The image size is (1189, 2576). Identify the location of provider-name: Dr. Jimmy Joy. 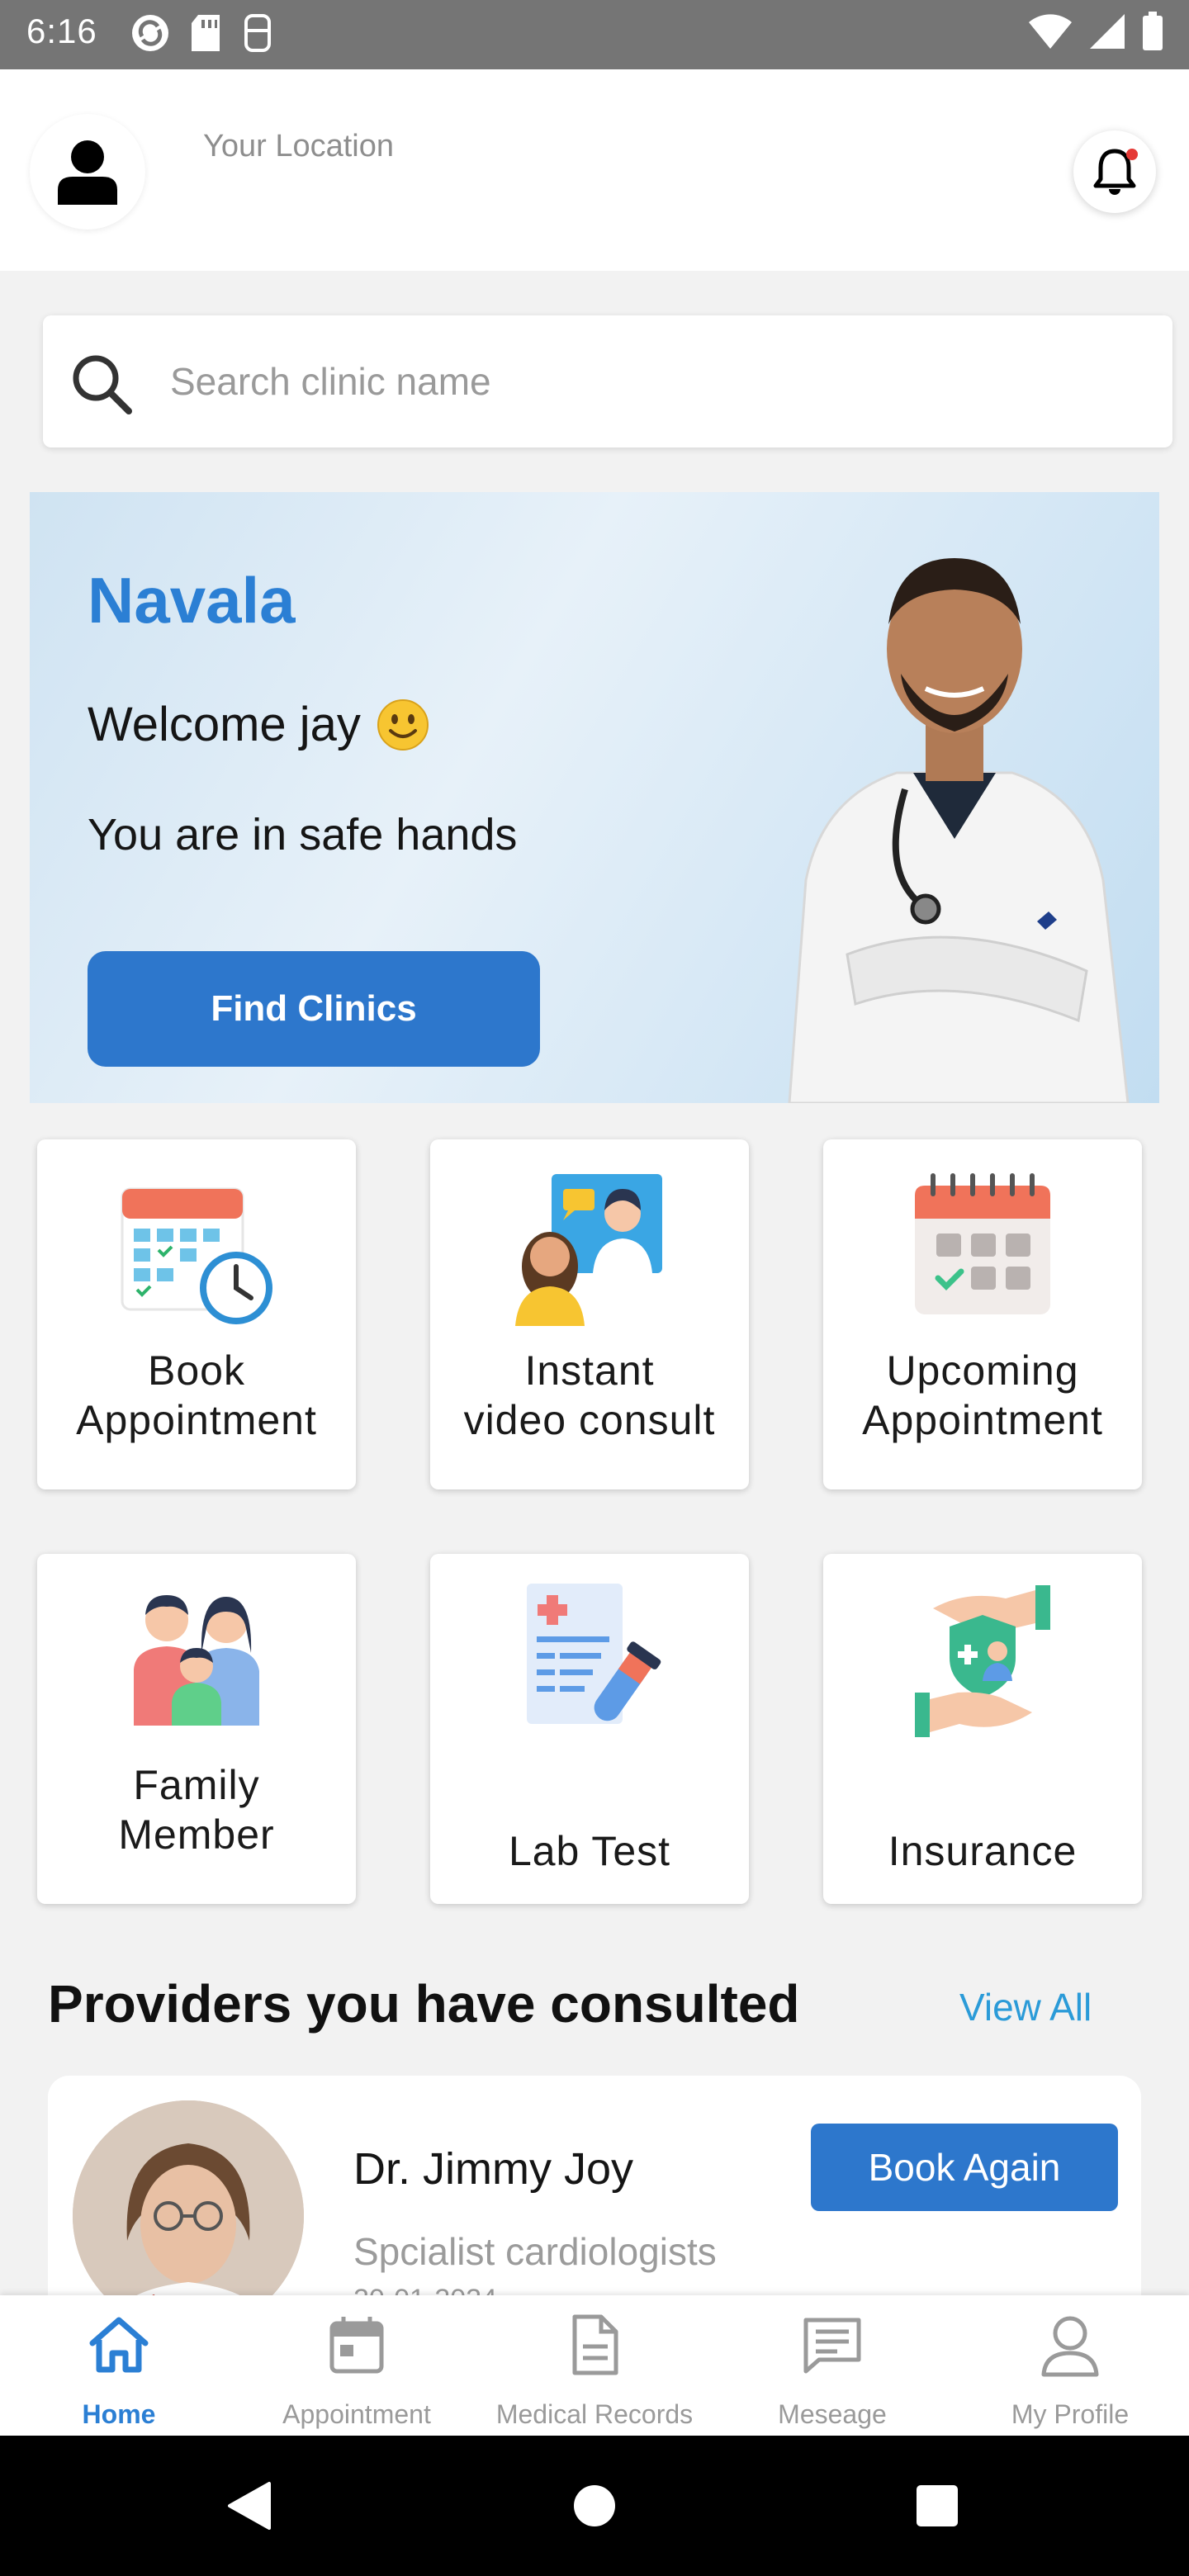
(493, 2169).